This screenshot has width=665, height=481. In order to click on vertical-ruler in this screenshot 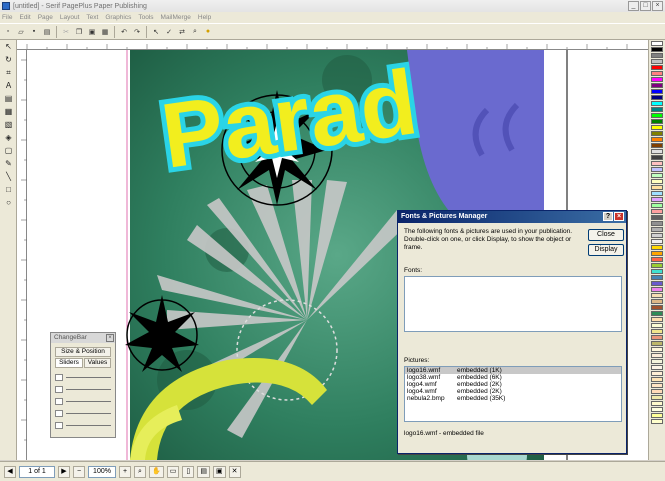, I will do `click(22, 255)`.